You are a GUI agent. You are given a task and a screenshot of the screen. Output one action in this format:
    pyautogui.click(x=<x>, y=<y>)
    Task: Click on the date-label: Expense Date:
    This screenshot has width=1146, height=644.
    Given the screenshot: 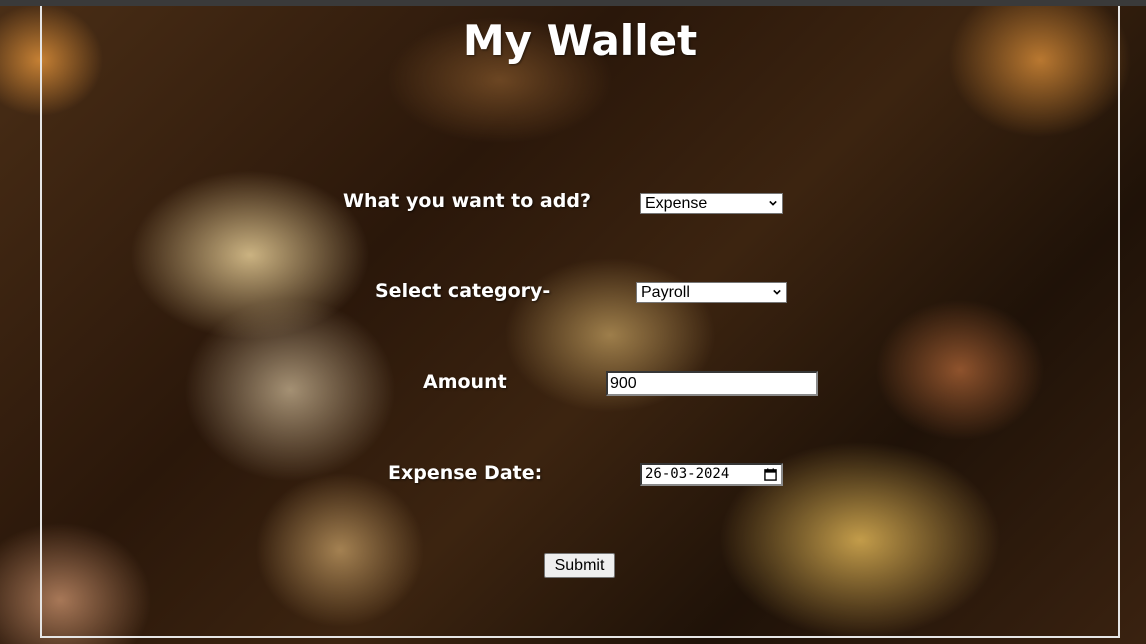 What is the action you would take?
    pyautogui.click(x=465, y=473)
    